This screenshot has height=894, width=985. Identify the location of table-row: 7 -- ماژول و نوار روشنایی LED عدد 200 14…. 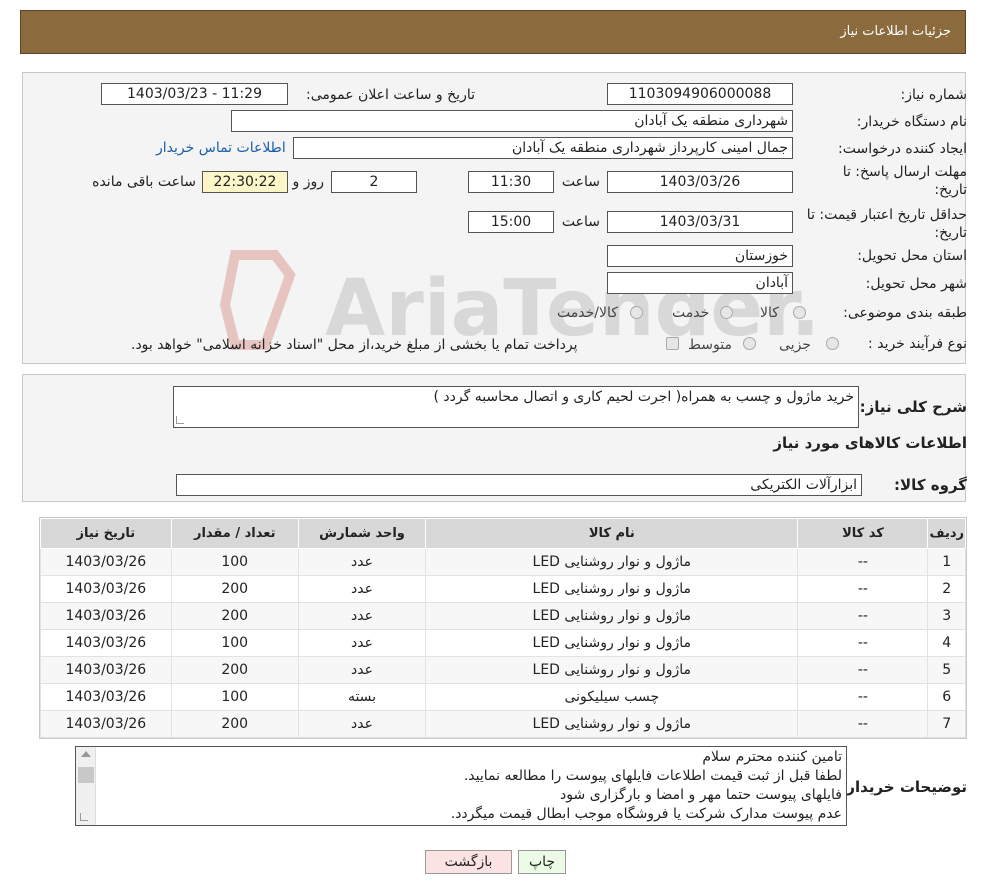
(503, 724).